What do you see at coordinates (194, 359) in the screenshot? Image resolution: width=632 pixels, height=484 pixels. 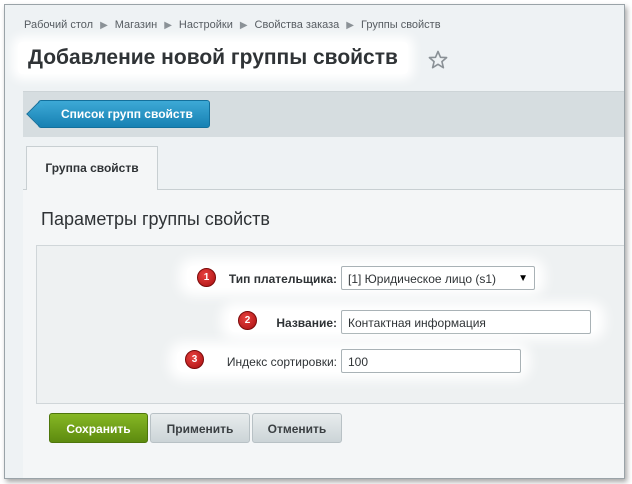 I see `step-badge-3: 3` at bounding box center [194, 359].